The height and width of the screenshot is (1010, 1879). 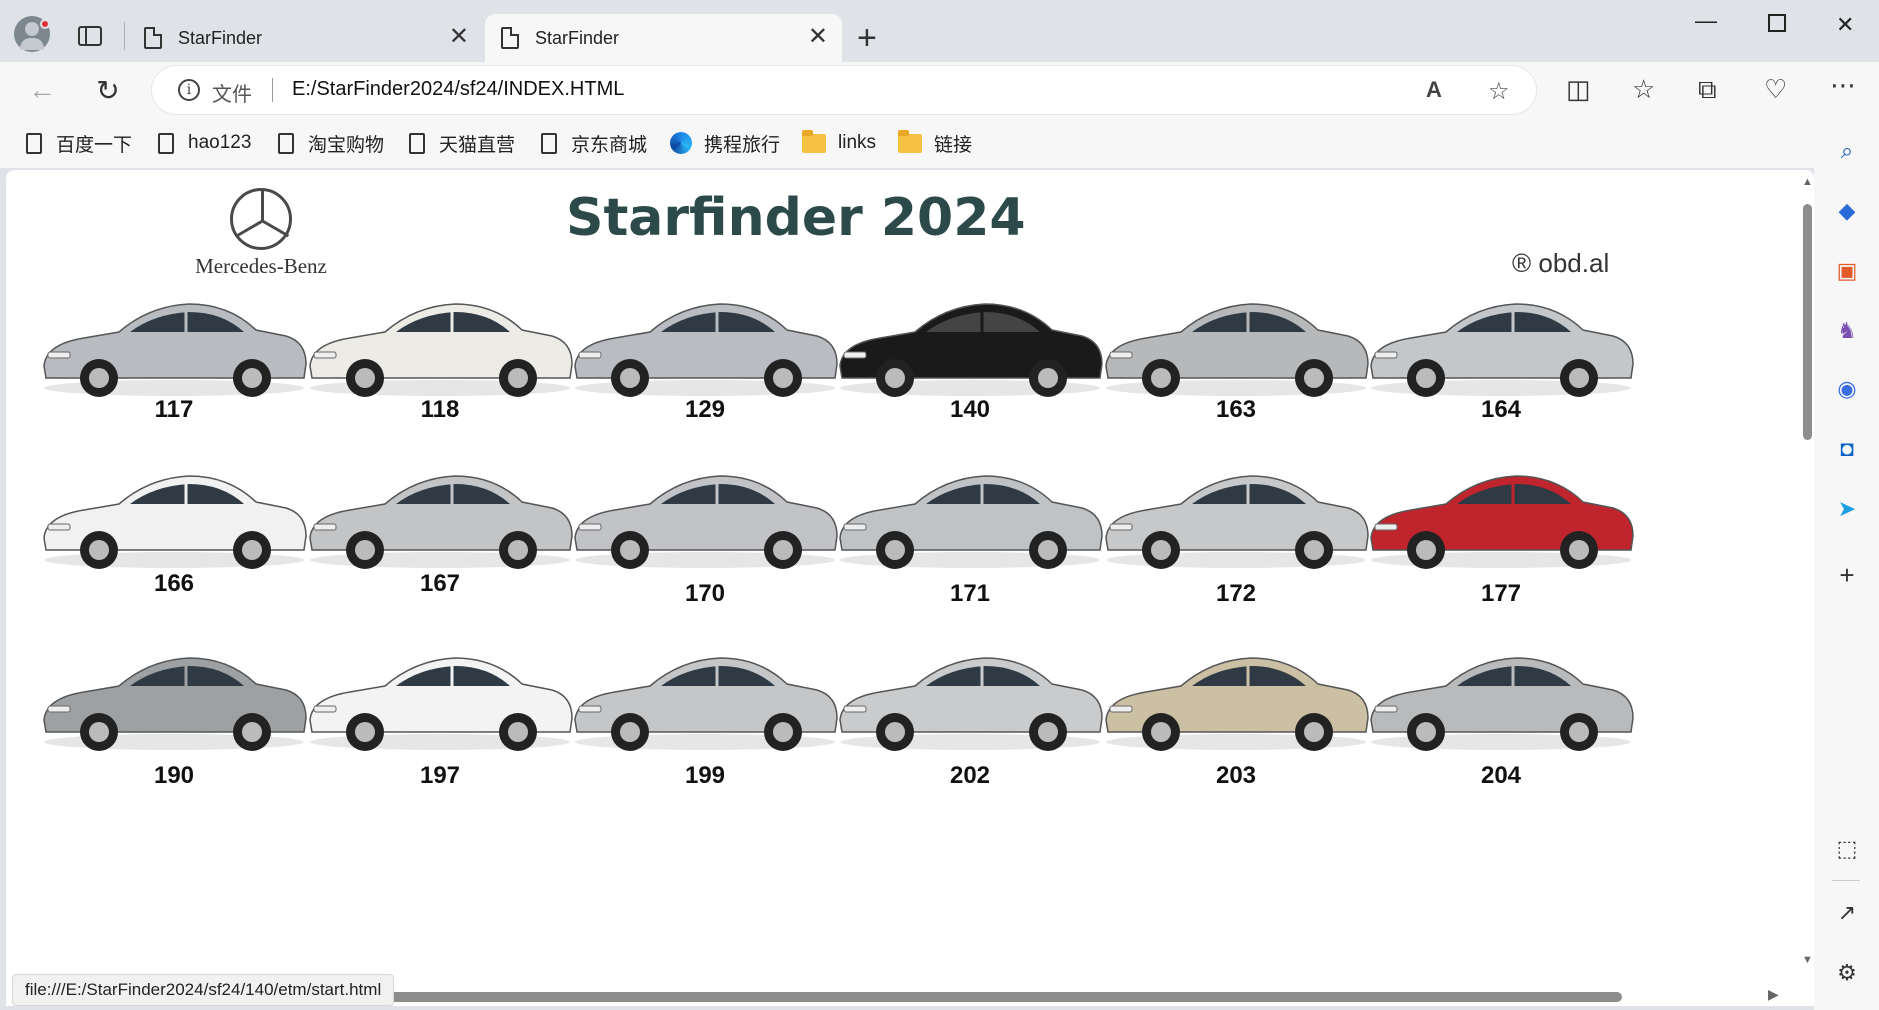 I want to click on tab-strip: StarFinder ✕ StarFinder ✕ + — ✕, so click(x=939, y=31).